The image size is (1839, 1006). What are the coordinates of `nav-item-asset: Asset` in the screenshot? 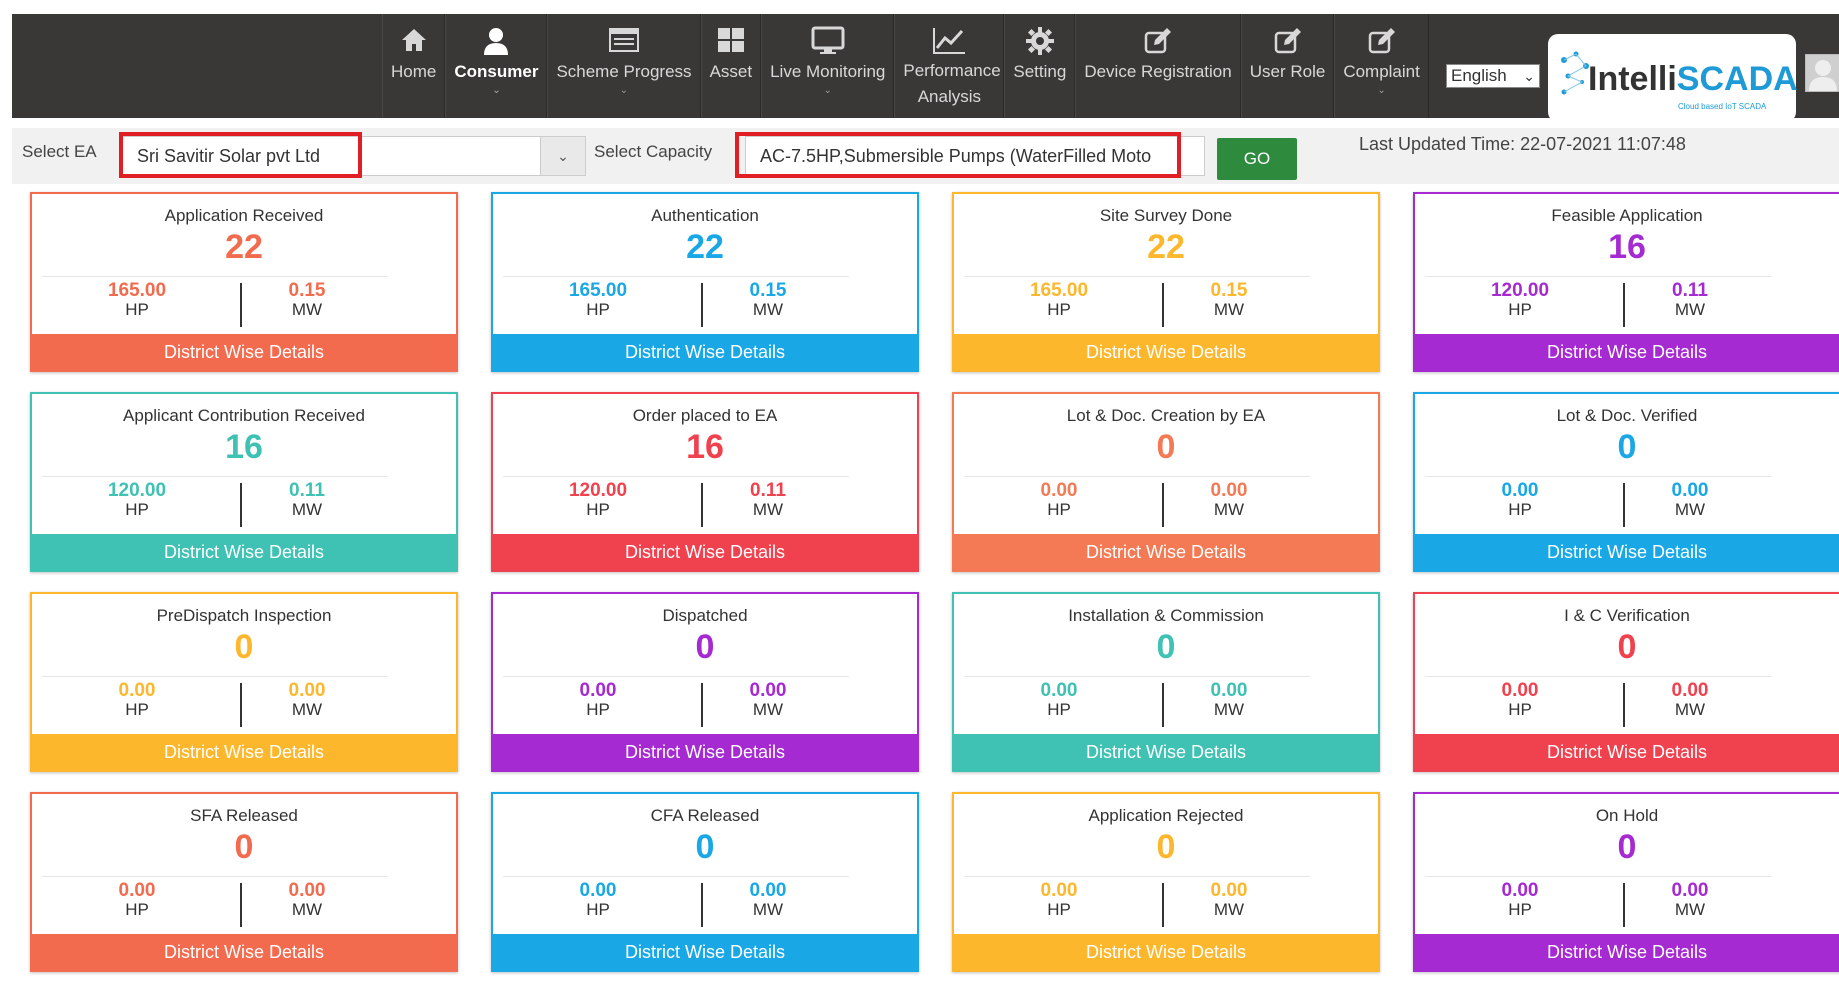 It's located at (731, 66).